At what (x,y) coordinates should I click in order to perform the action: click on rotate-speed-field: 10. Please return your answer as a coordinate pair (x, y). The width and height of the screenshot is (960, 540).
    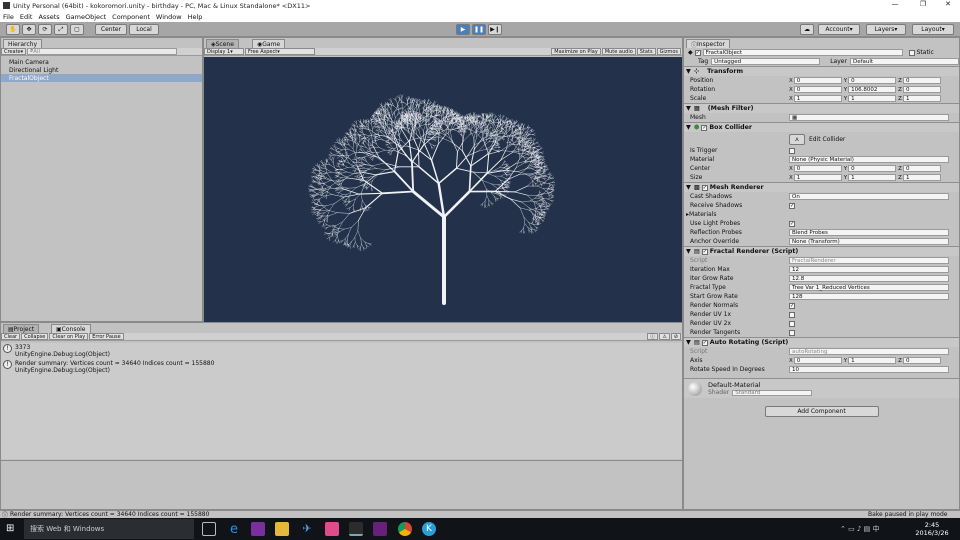
    Looking at the image, I should click on (869, 369).